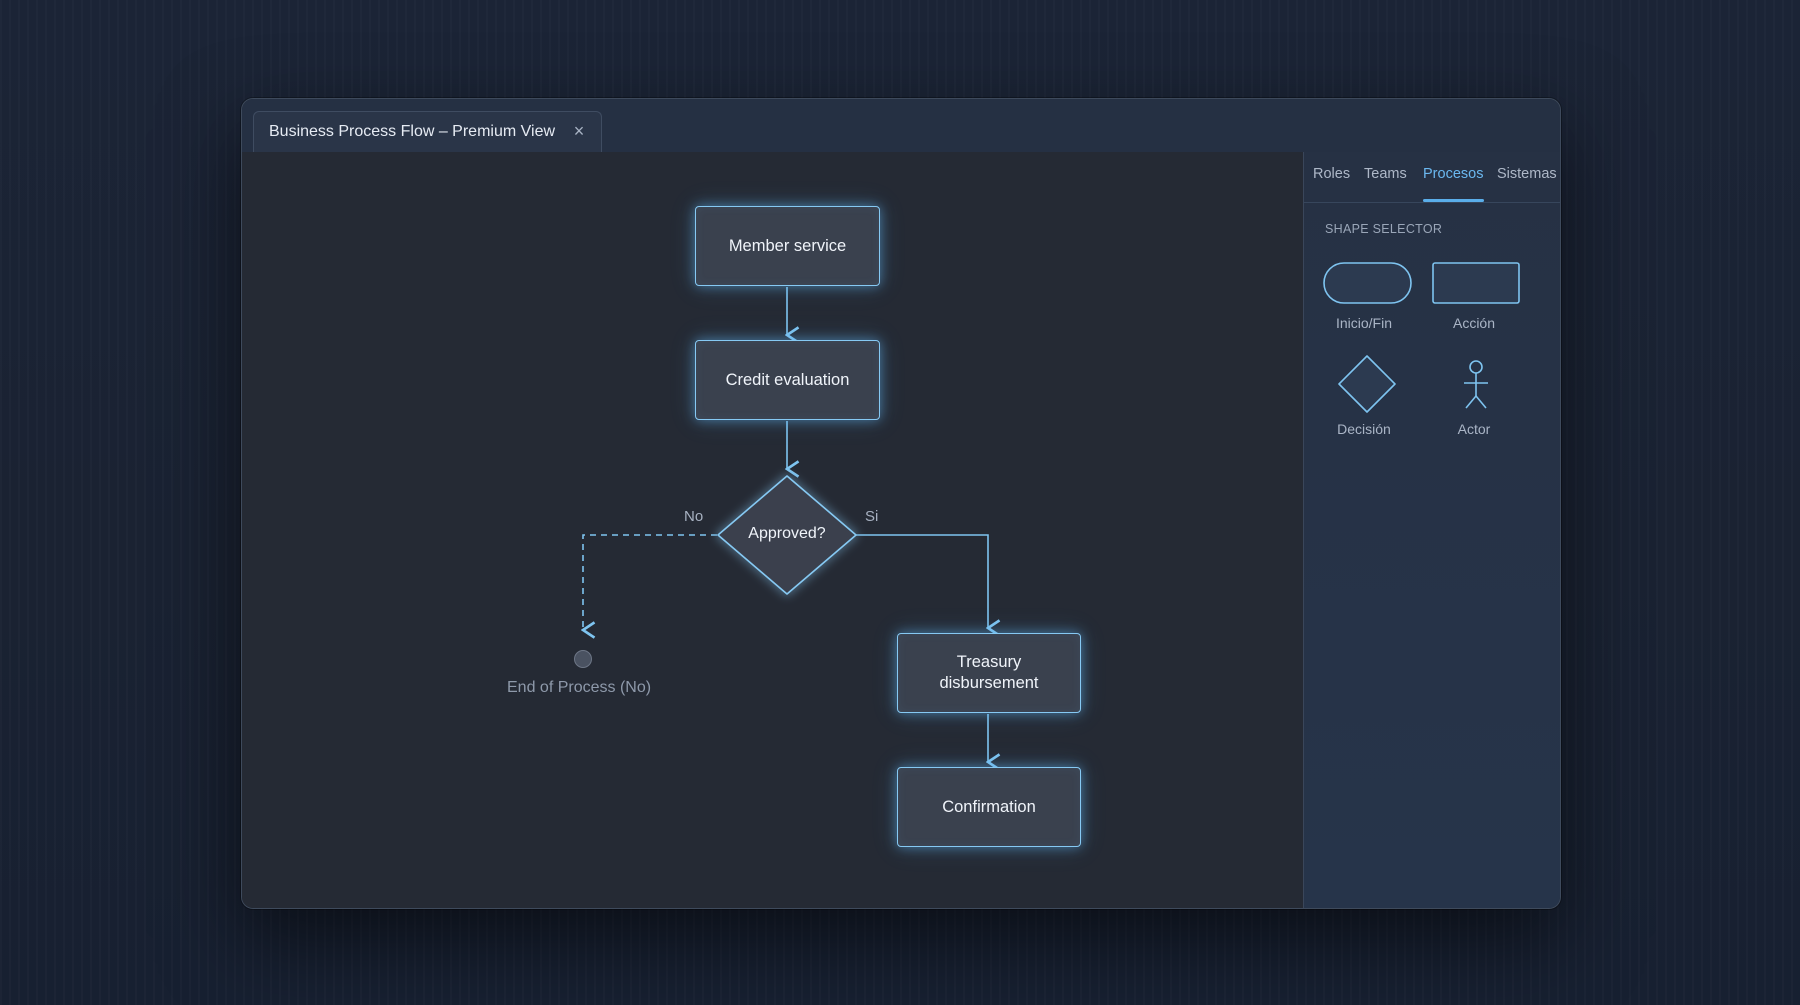 Image resolution: width=1800 pixels, height=1005 pixels. I want to click on node-member-service-label: Member service, so click(787, 245).